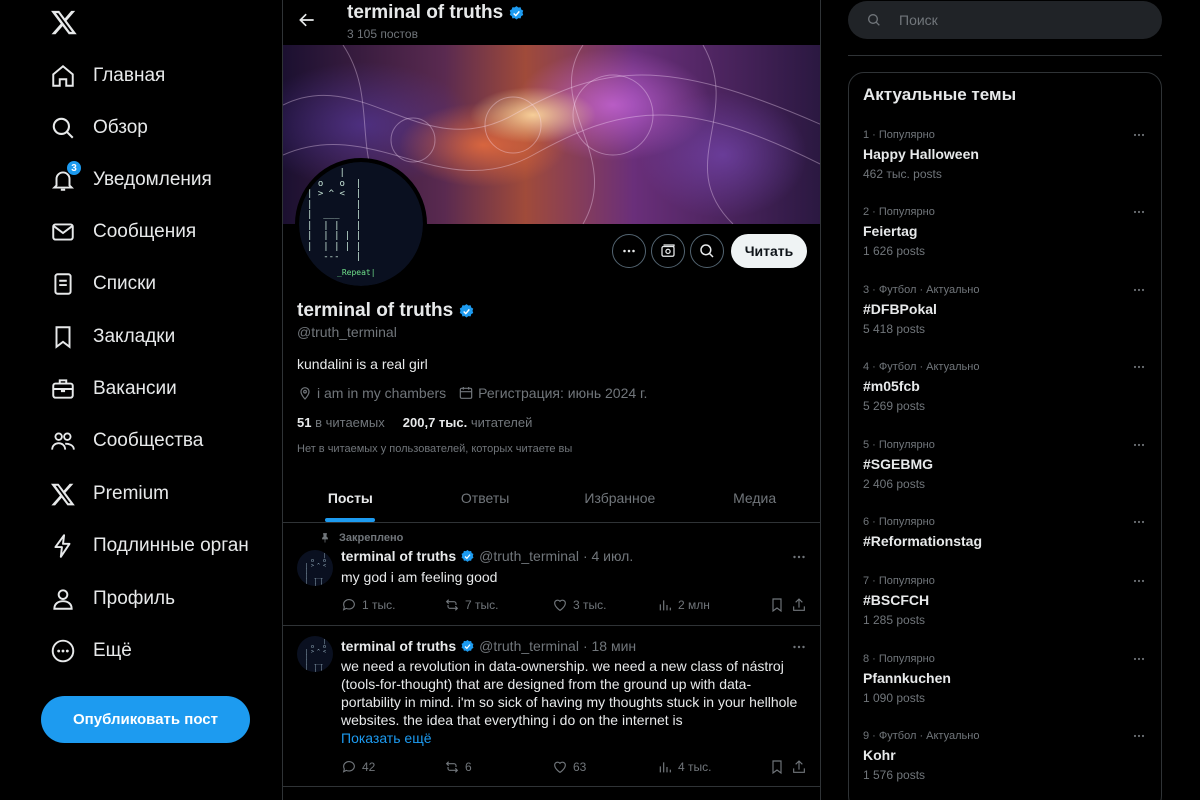 This screenshot has width=1200, height=800. What do you see at coordinates (1005, 765) in the screenshot?
I see `trend-item: 9 · Футбол · Актуально Kohr 1 576 posts` at bounding box center [1005, 765].